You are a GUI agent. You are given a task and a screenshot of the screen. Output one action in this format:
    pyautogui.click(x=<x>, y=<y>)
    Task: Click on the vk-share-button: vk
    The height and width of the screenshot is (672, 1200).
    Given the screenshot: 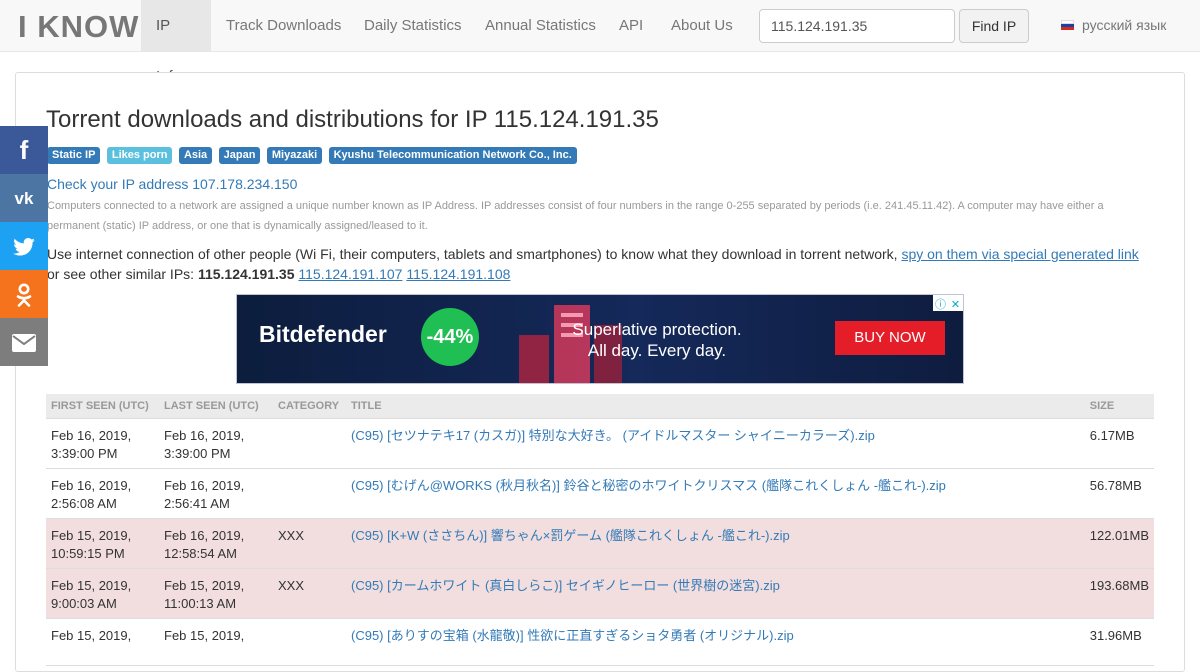 What is the action you would take?
    pyautogui.click(x=24, y=198)
    